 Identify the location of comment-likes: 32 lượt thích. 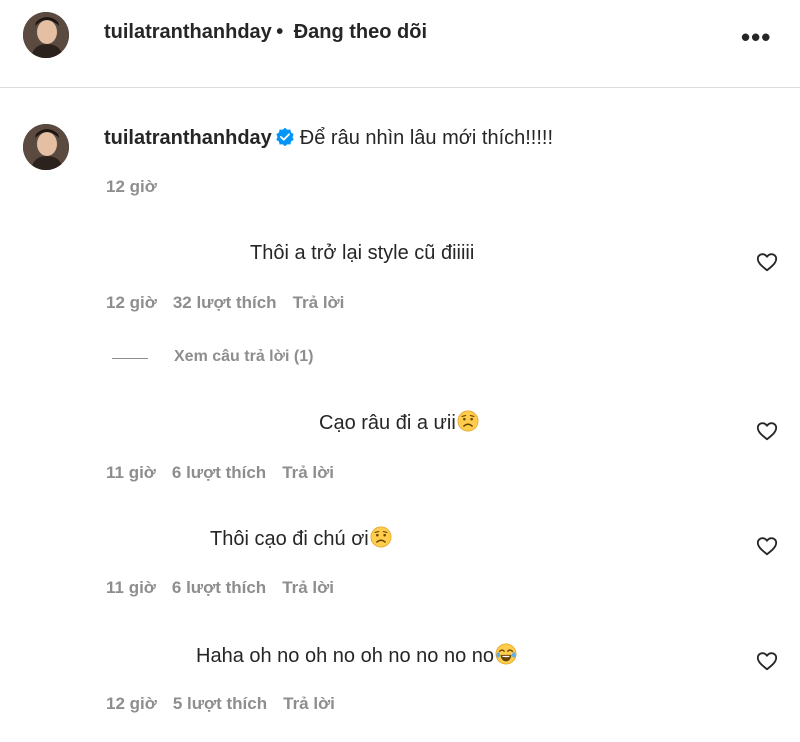
(225, 302).